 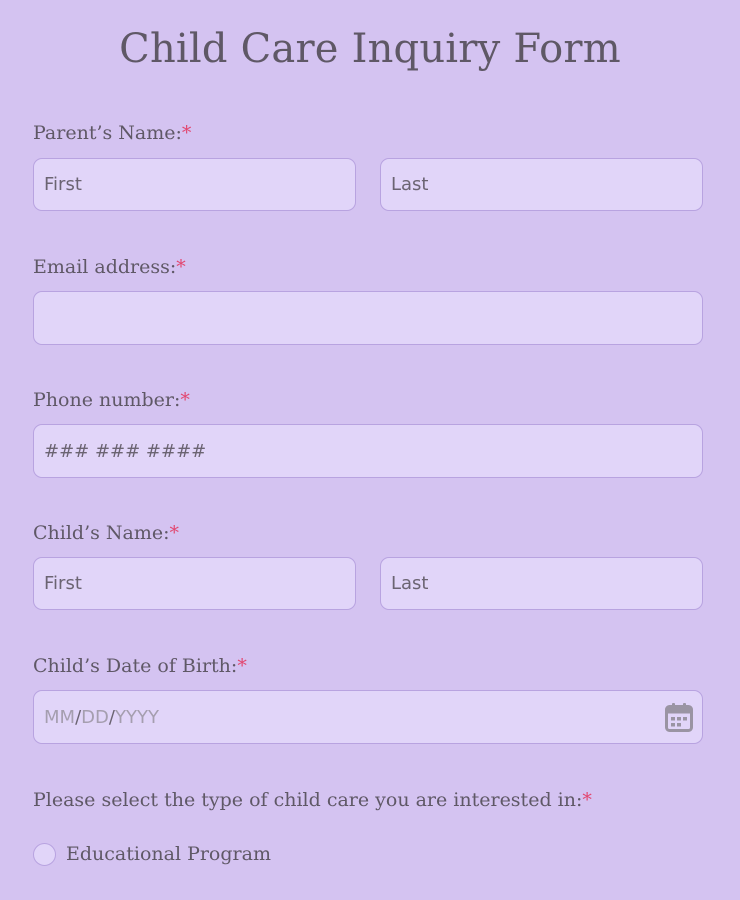 I want to click on dob-label-text: Child’s Date of Birth:, so click(x=135, y=666).